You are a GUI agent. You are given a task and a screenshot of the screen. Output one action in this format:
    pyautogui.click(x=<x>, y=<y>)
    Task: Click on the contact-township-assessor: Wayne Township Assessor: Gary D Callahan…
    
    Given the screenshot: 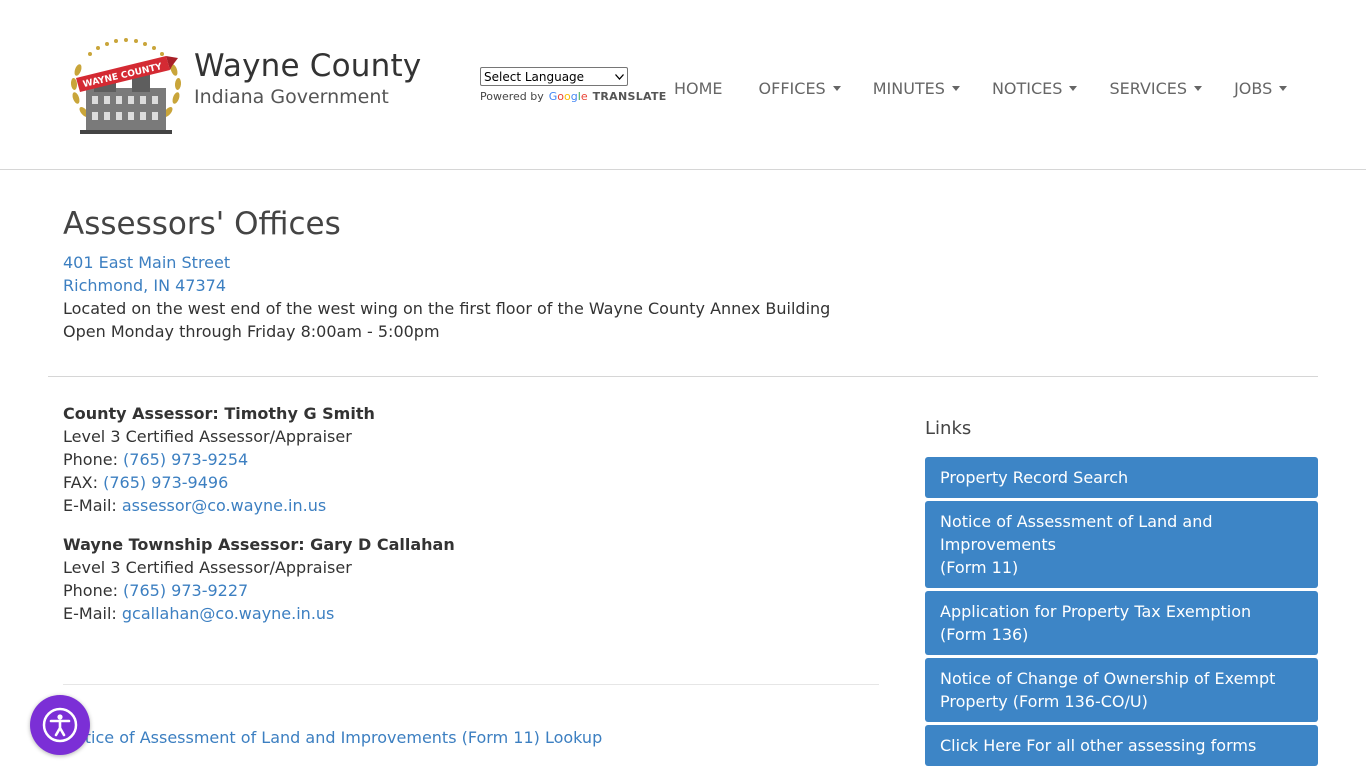 What is the action you would take?
    pyautogui.click(x=259, y=579)
    